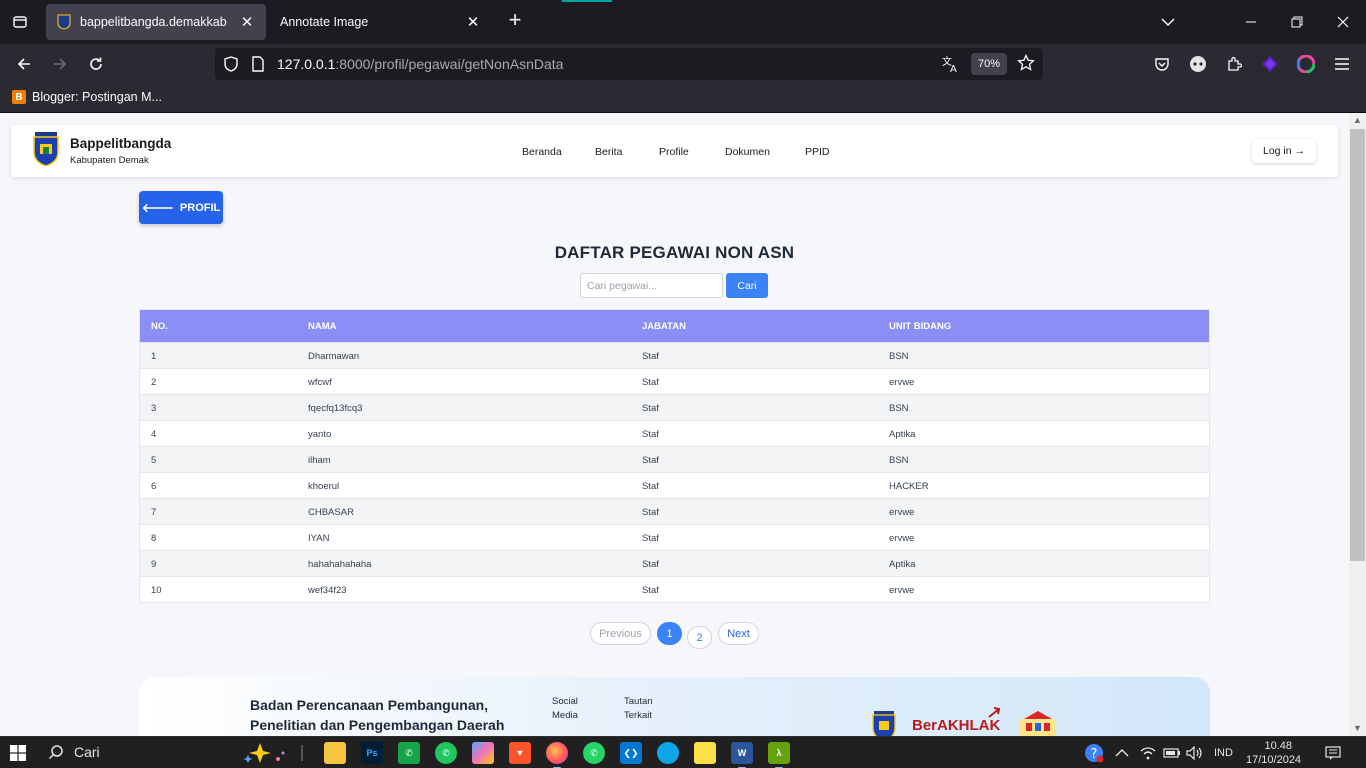 The height and width of the screenshot is (768, 1366). What do you see at coordinates (1223, 753) in the screenshot?
I see `language-indicator: IND` at bounding box center [1223, 753].